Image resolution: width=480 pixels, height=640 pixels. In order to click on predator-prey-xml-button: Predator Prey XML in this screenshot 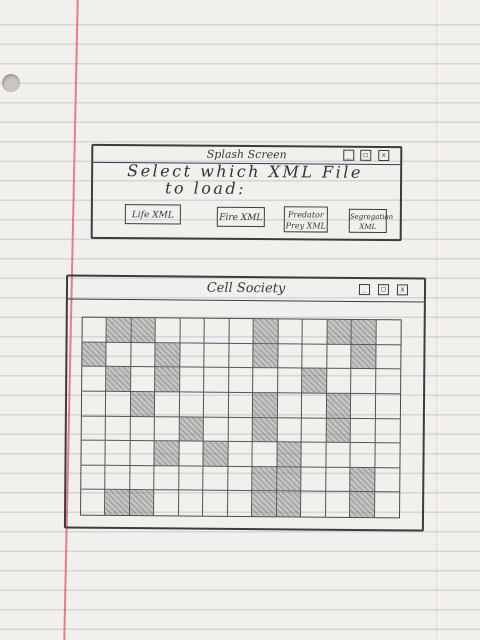, I will do `click(305, 219)`.